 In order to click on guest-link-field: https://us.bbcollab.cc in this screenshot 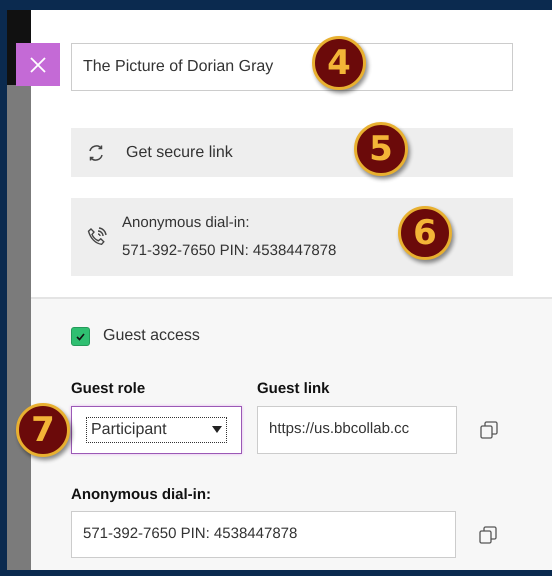, I will do `click(357, 430)`.